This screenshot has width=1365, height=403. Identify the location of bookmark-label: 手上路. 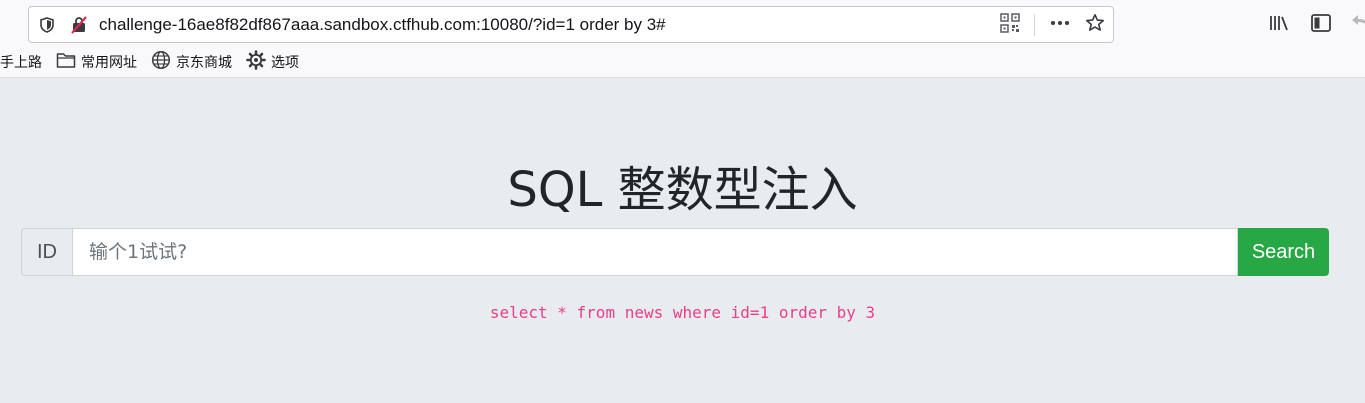
(21, 63).